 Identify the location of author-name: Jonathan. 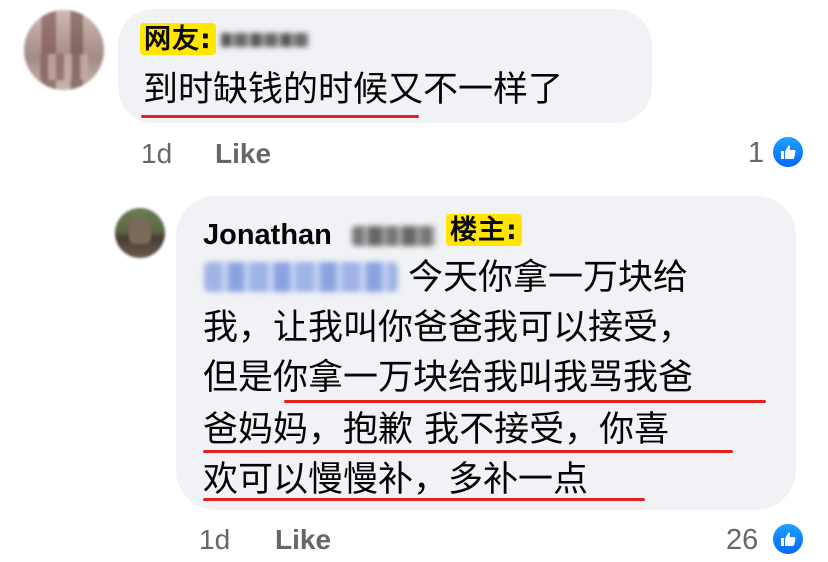
(267, 235).